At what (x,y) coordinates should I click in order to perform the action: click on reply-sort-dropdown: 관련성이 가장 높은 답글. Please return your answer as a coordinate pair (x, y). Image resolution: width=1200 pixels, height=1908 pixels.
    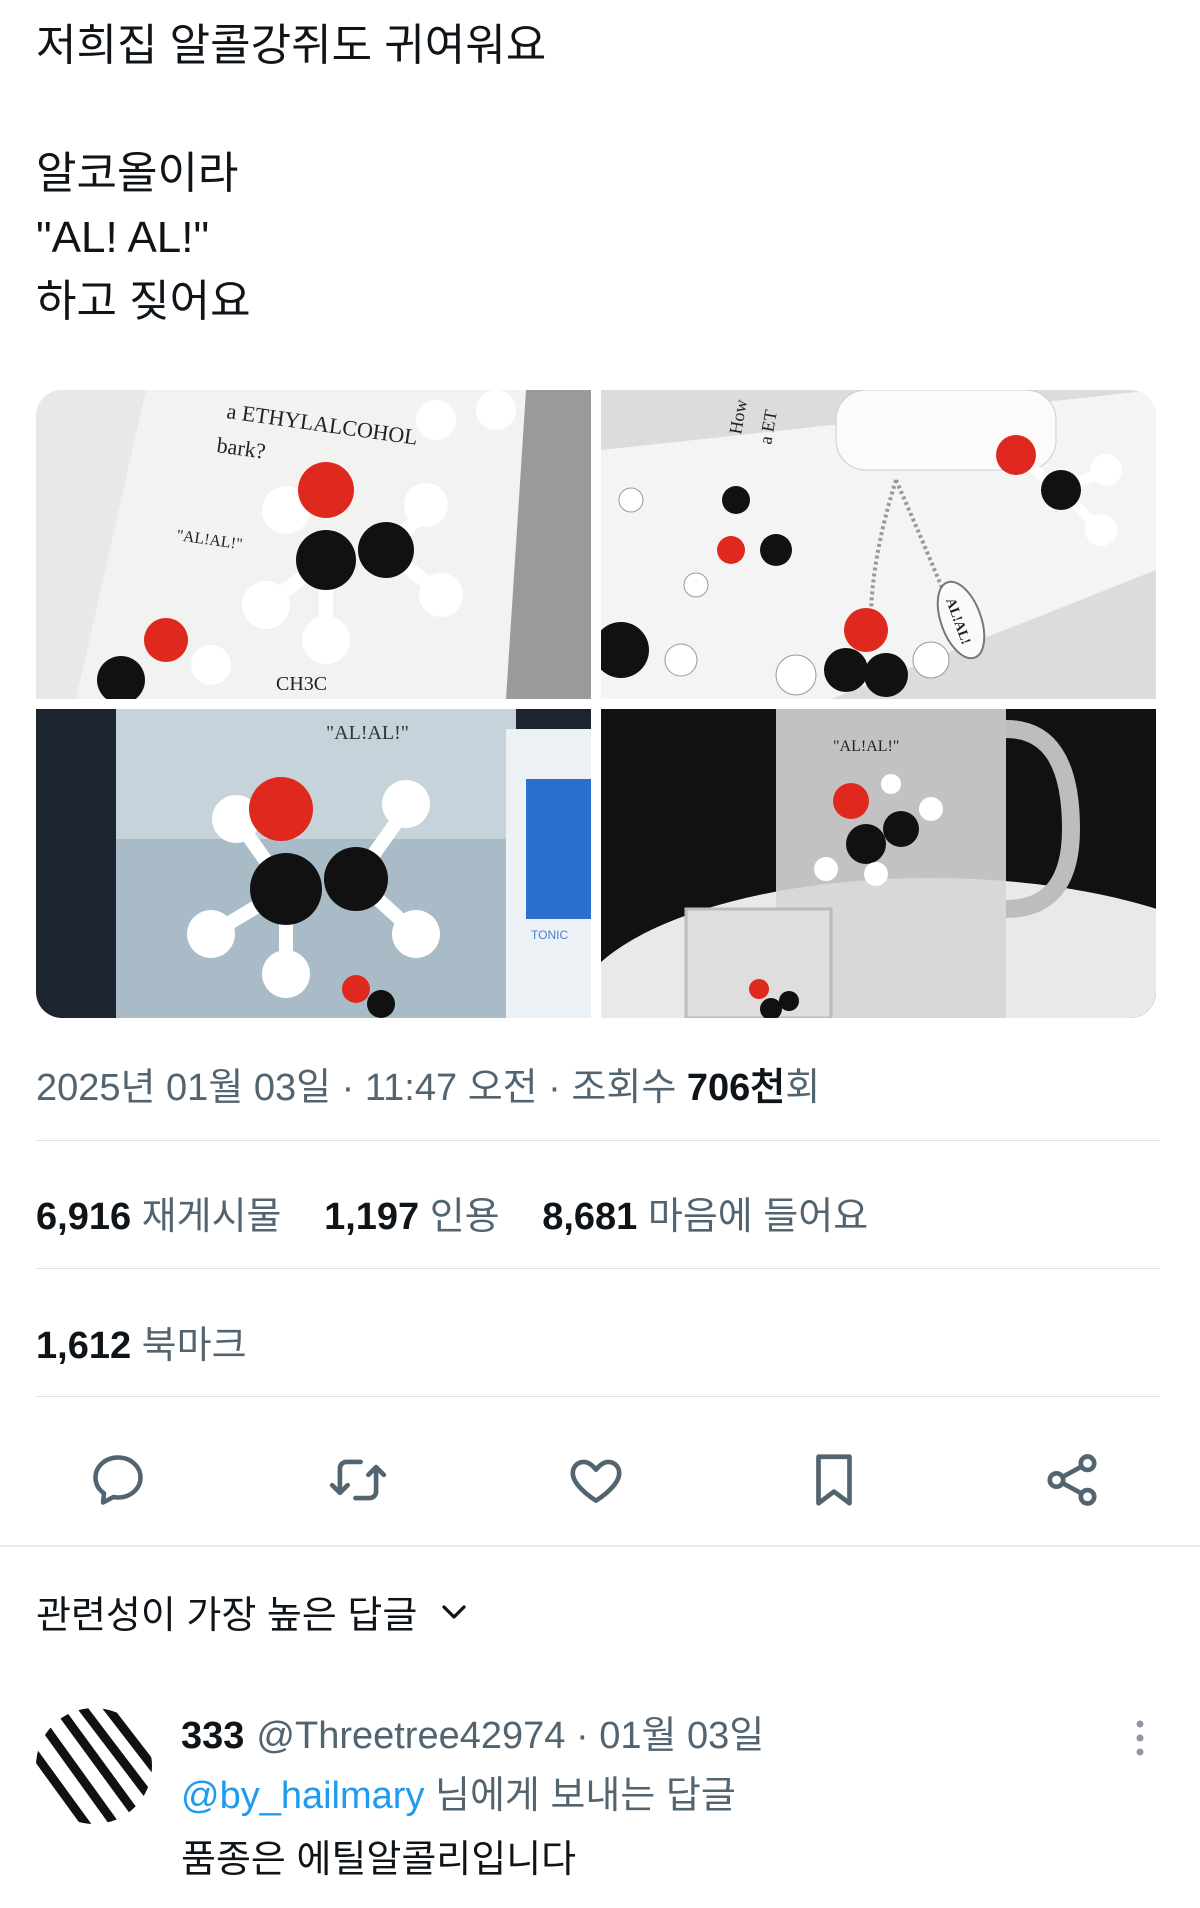
    Looking at the image, I should click on (252, 1611).